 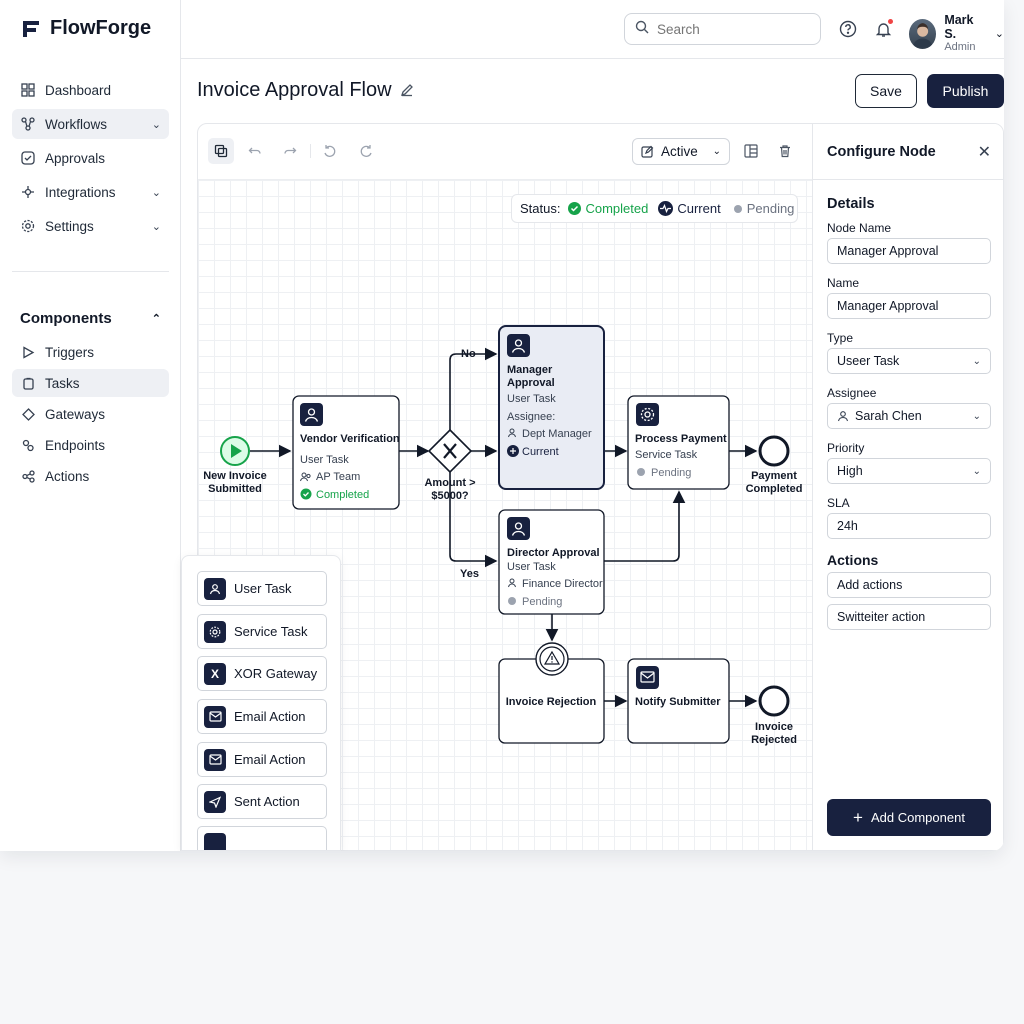 I want to click on type-value: Useer Task, so click(x=868, y=361).